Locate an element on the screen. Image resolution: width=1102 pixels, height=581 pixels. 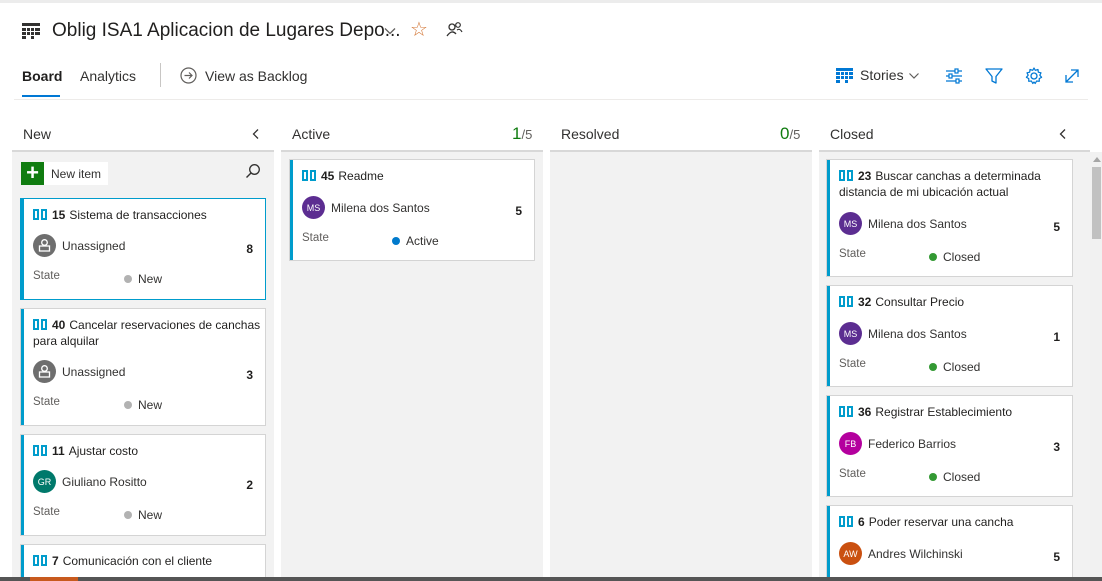
card-title: 11 Ajustar costo is located at coordinates (145, 451).